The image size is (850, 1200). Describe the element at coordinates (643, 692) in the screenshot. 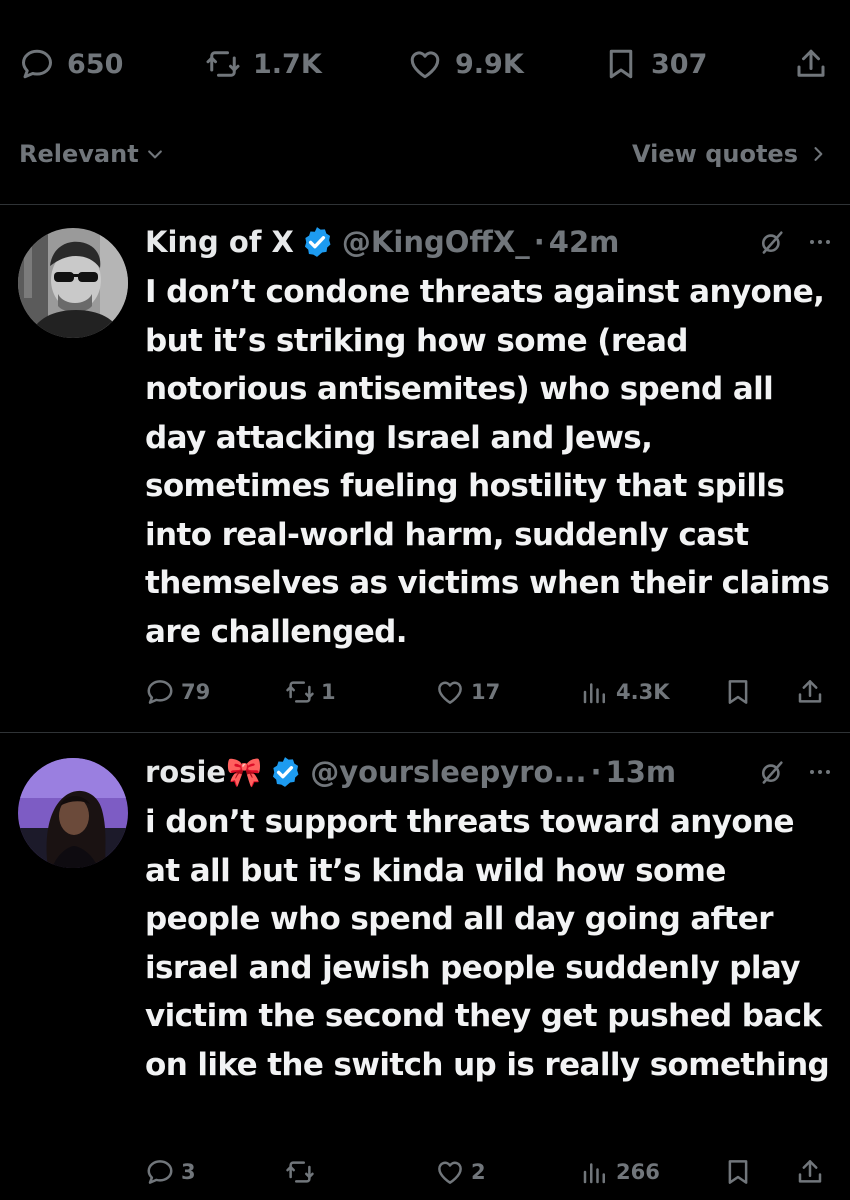

I see `view-count: 4.3K` at that location.